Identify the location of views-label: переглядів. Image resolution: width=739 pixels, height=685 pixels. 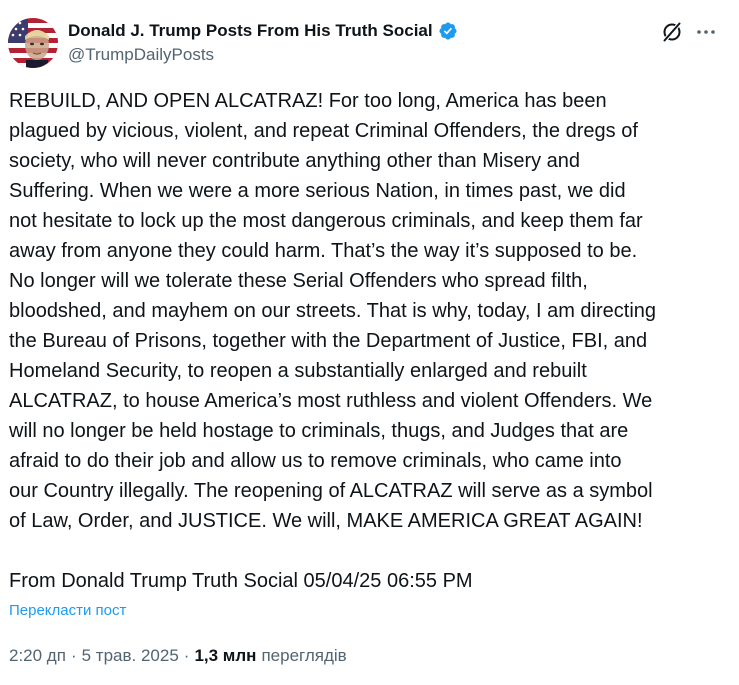
(304, 655).